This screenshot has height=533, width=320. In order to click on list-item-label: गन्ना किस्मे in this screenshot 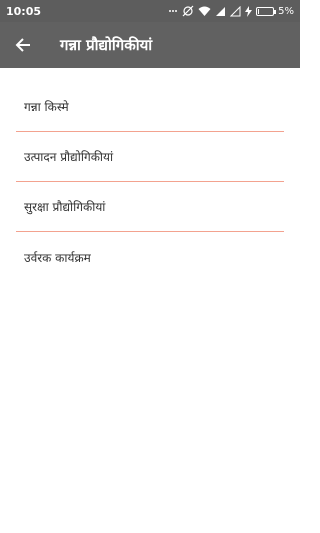, I will do `click(46, 107)`.